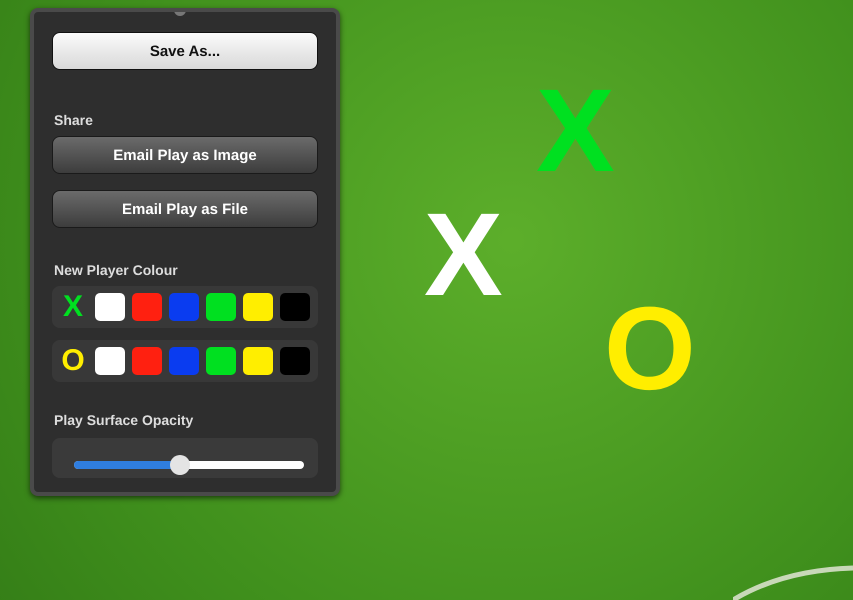 This screenshot has width=853, height=600. I want to click on player-symbol: X, so click(73, 307).